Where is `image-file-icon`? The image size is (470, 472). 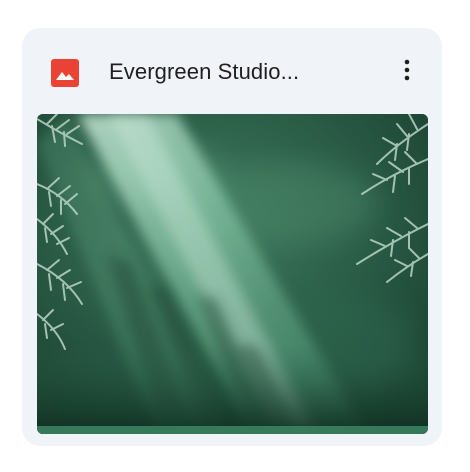 image-file-icon is located at coordinates (65, 73).